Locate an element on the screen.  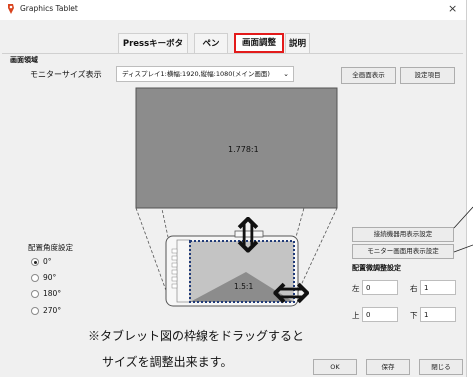
rotation-0-radio is located at coordinates (35, 262).